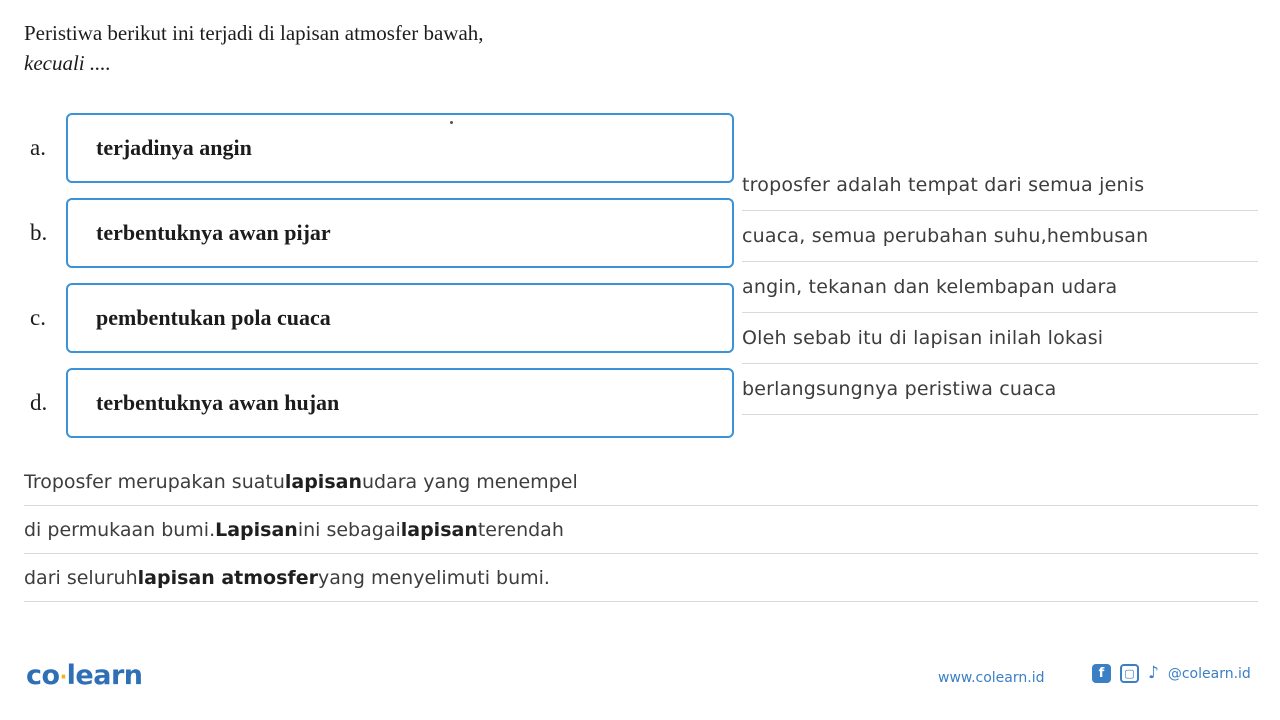 Image resolution: width=1280 pixels, height=720 pixels. What do you see at coordinates (174, 147) in the screenshot?
I see `option-text-a: terjadinya angin` at bounding box center [174, 147].